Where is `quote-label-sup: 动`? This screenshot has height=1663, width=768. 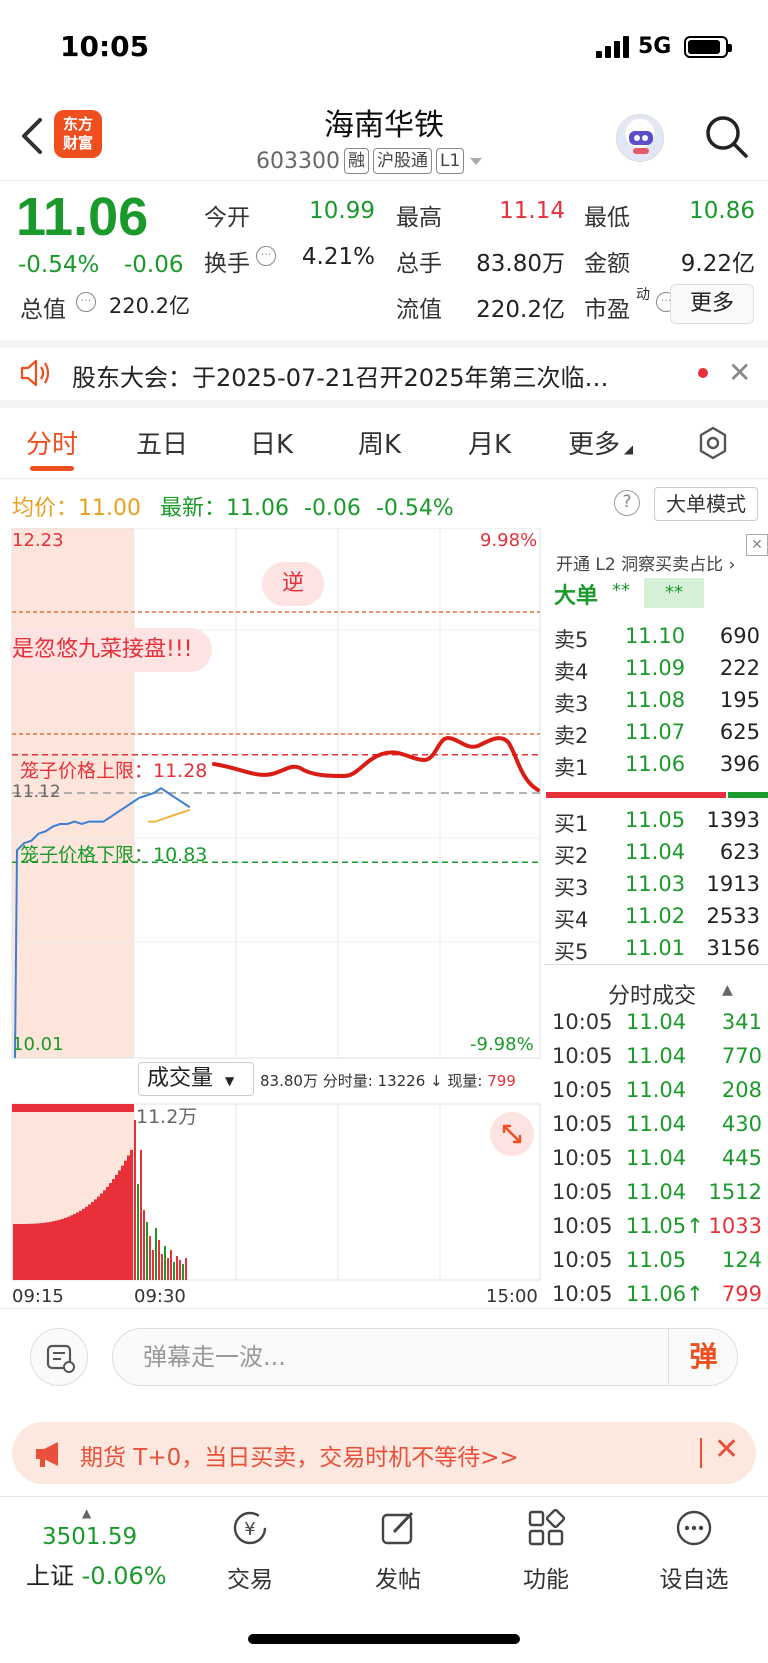
quote-label-sup: 动 is located at coordinates (643, 295).